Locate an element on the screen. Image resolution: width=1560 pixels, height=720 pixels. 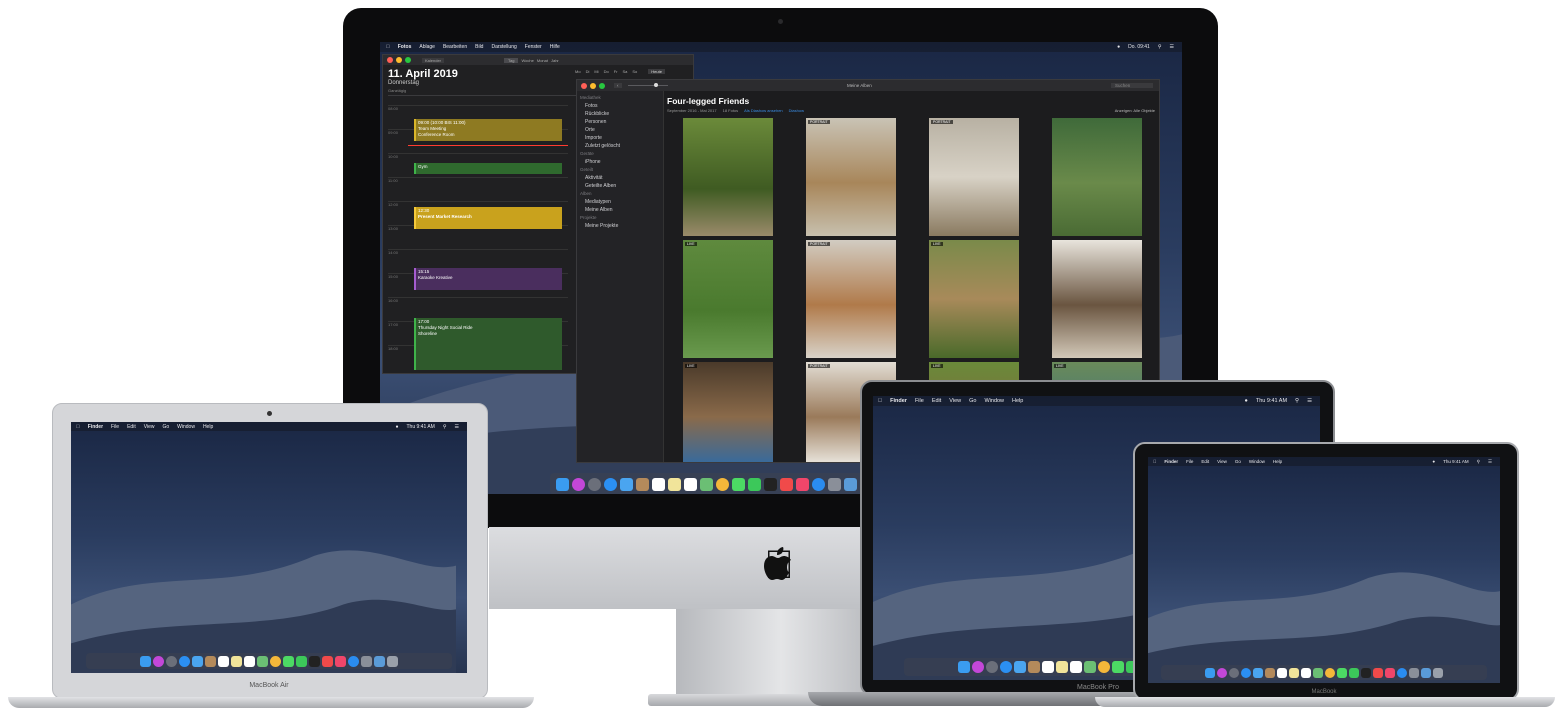
sidebar-item: Zuletzt gelöscht is located at coordinates (620, 146).